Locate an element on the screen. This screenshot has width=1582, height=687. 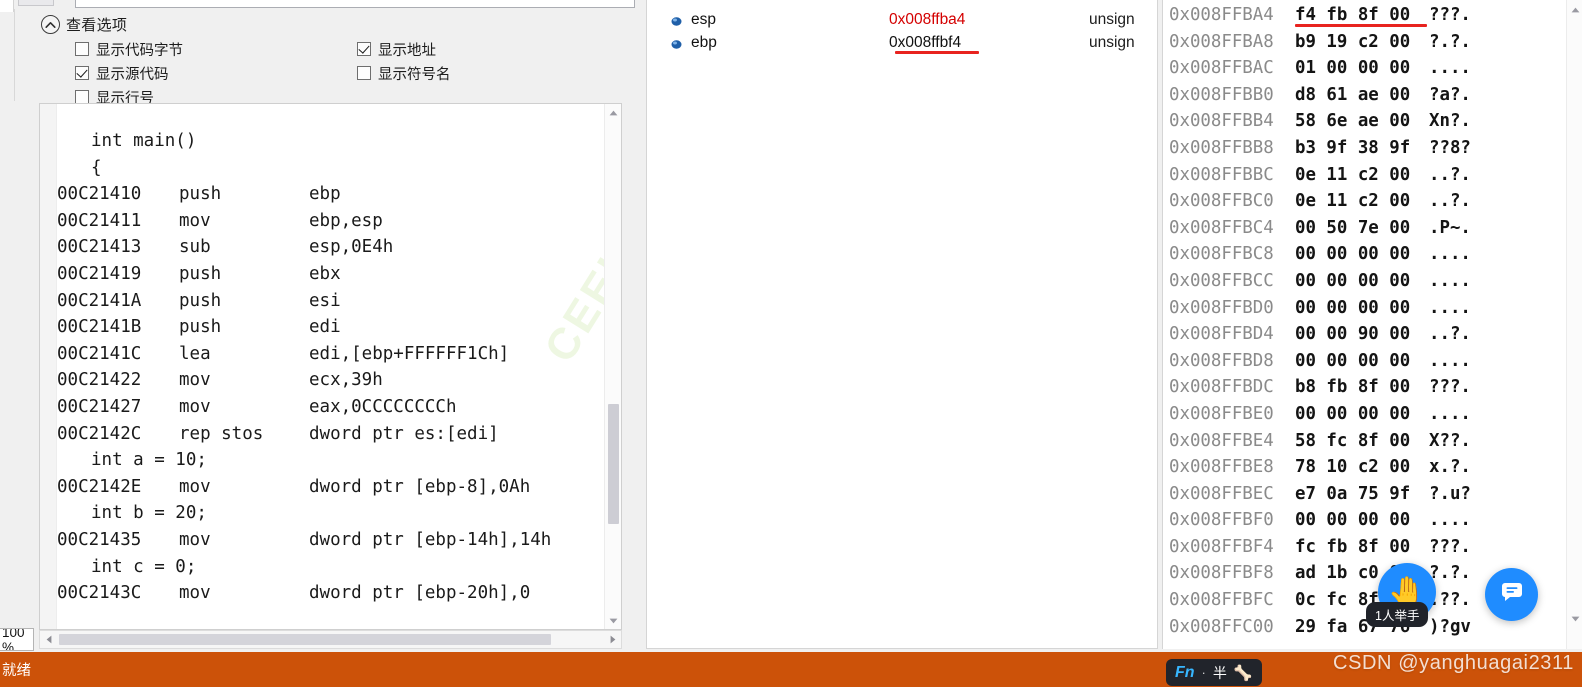
source-line: int a = 10; is located at coordinates (330, 460).